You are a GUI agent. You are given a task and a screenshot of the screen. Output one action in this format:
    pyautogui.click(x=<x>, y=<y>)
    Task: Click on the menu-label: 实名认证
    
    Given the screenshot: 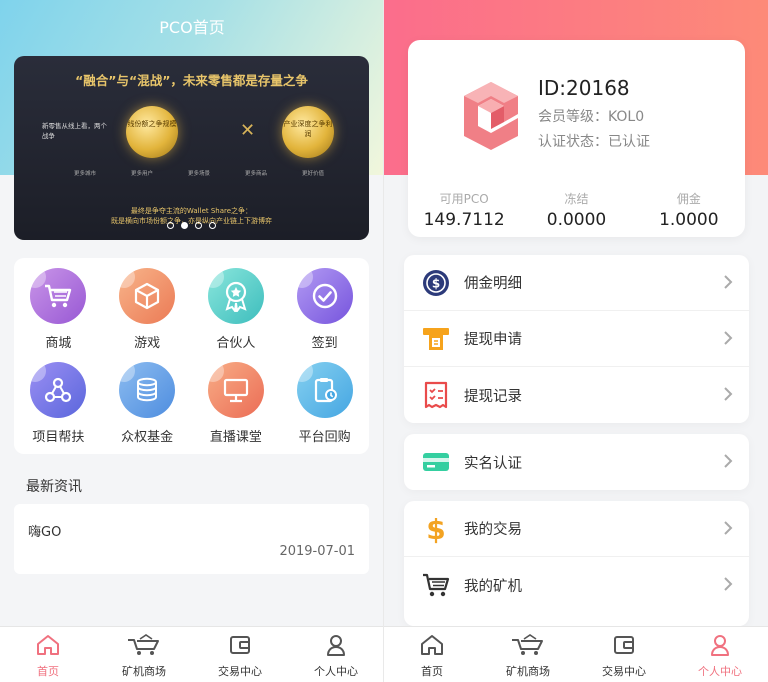 What is the action you would take?
    pyautogui.click(x=493, y=463)
    